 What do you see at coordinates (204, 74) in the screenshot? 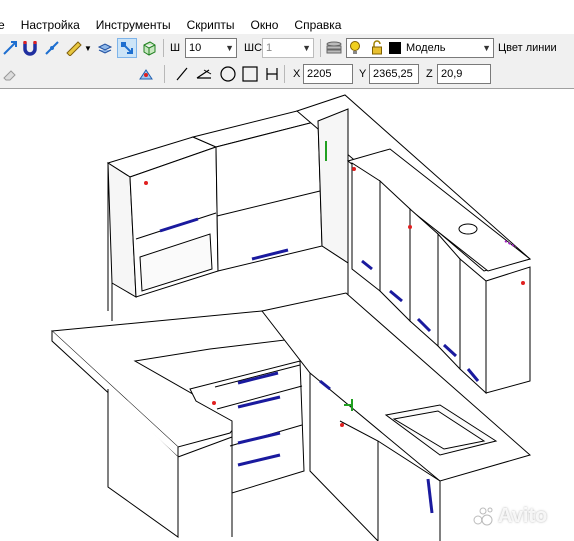
I see `polyline-tool-icon` at bounding box center [204, 74].